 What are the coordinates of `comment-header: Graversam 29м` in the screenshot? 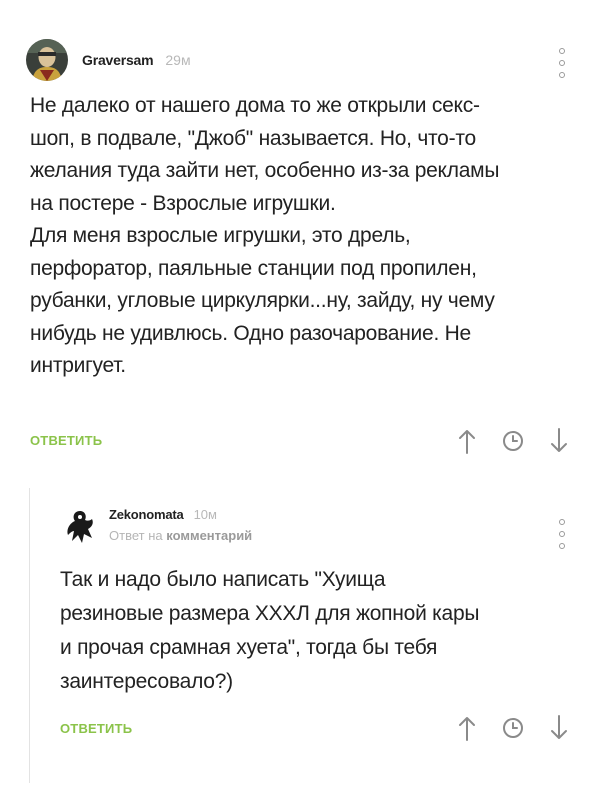 It's located at (108, 60).